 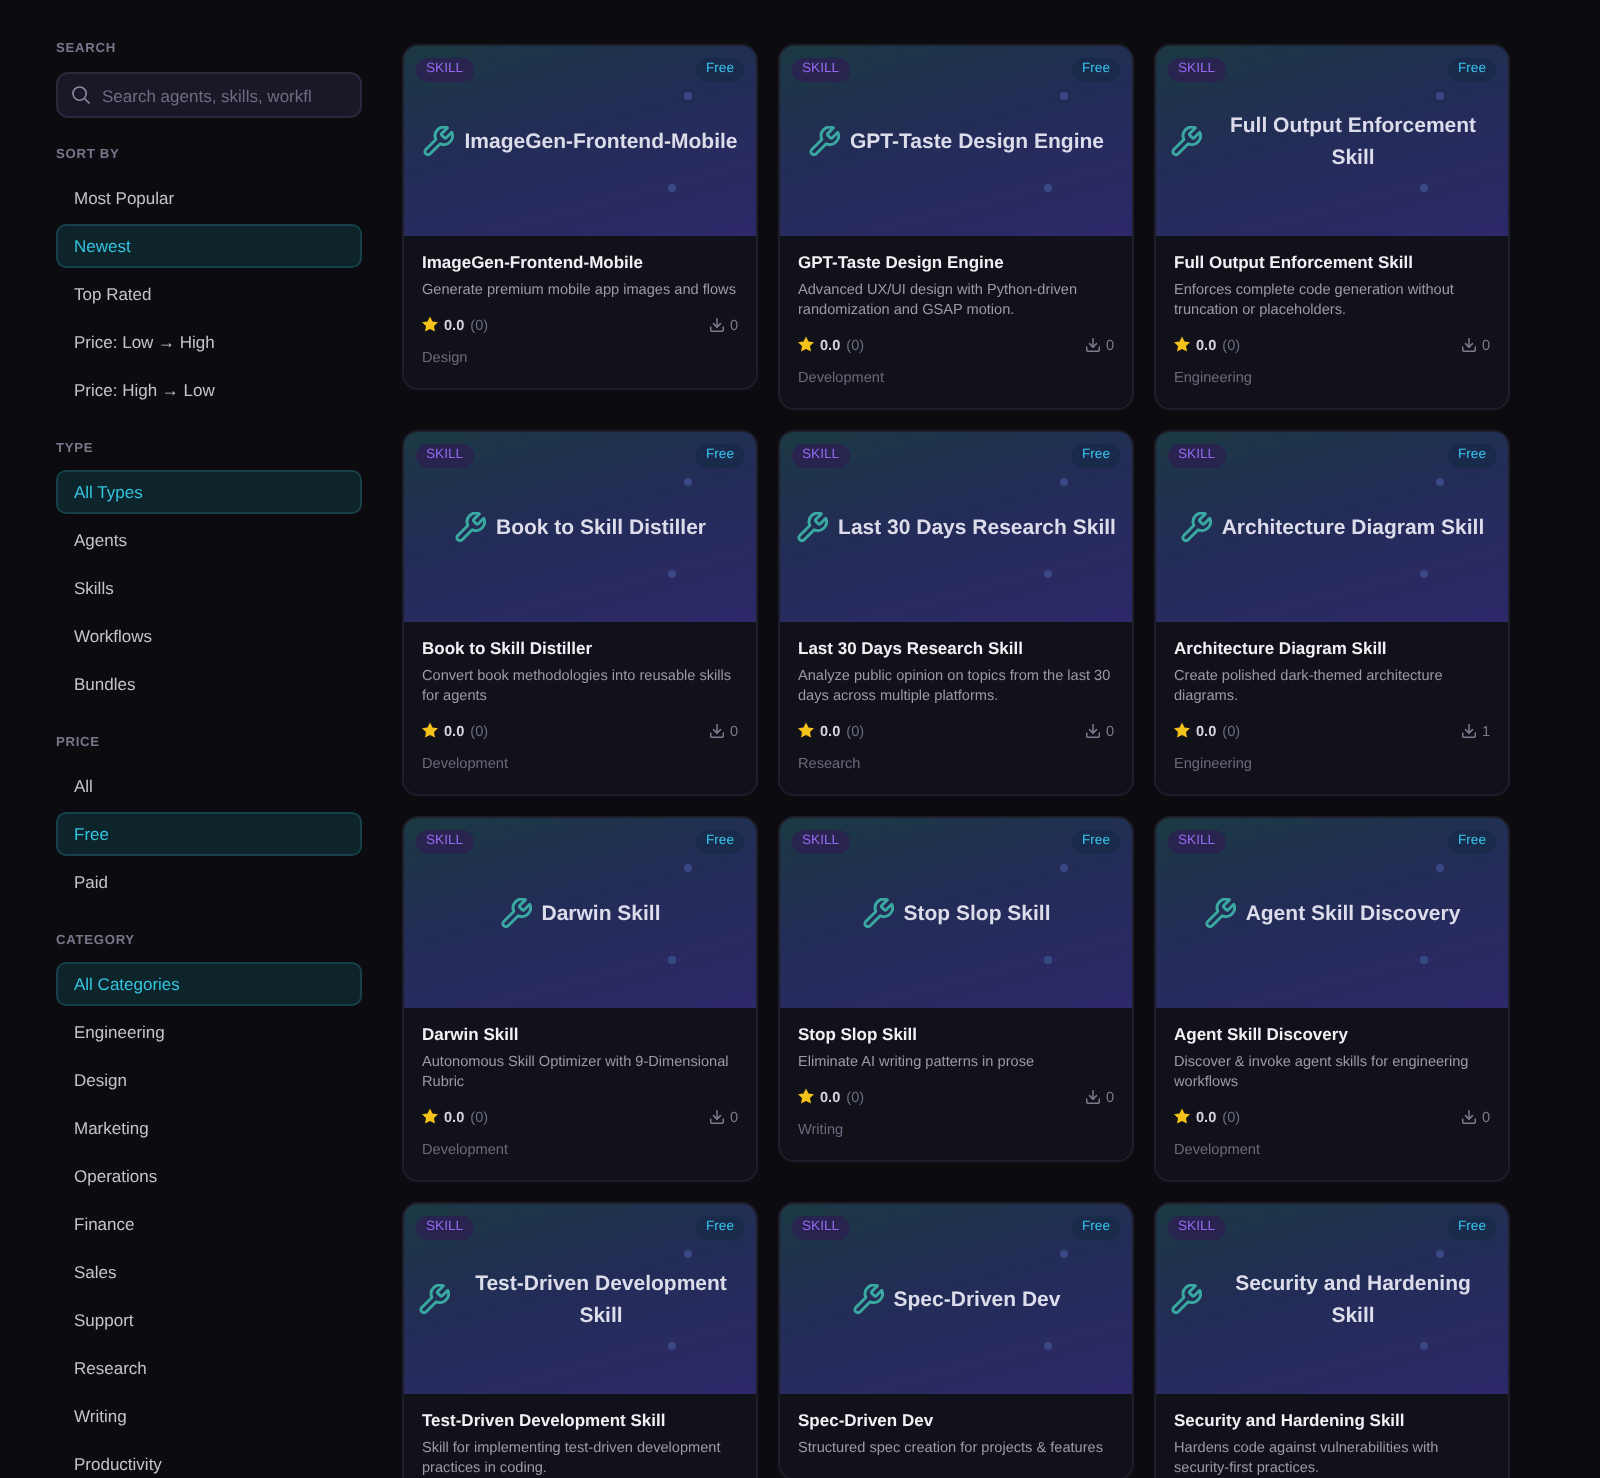 I want to click on banner-title: Architecture Diagram Skill, so click(x=1353, y=528).